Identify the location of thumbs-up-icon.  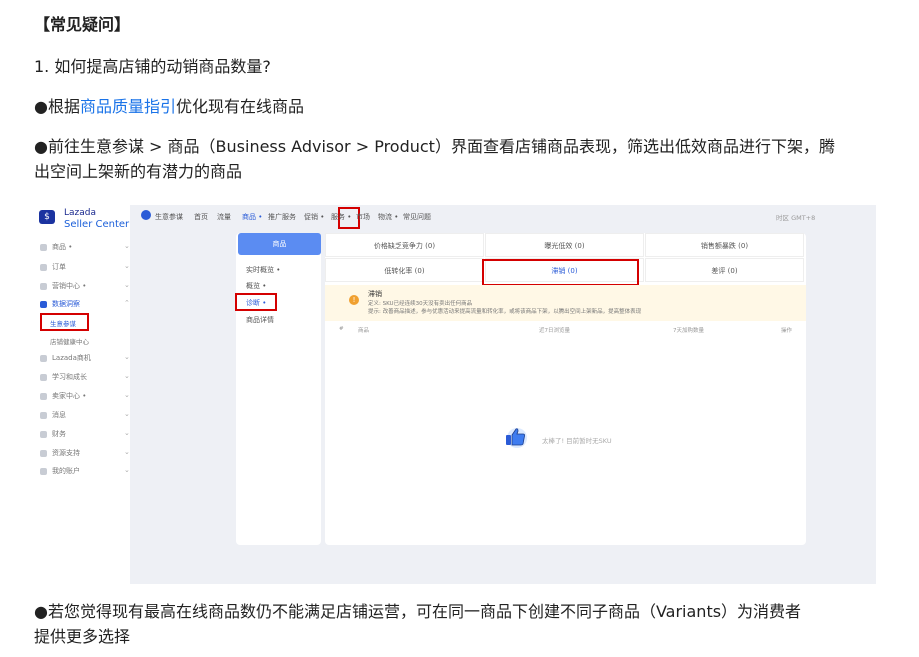
(516, 438).